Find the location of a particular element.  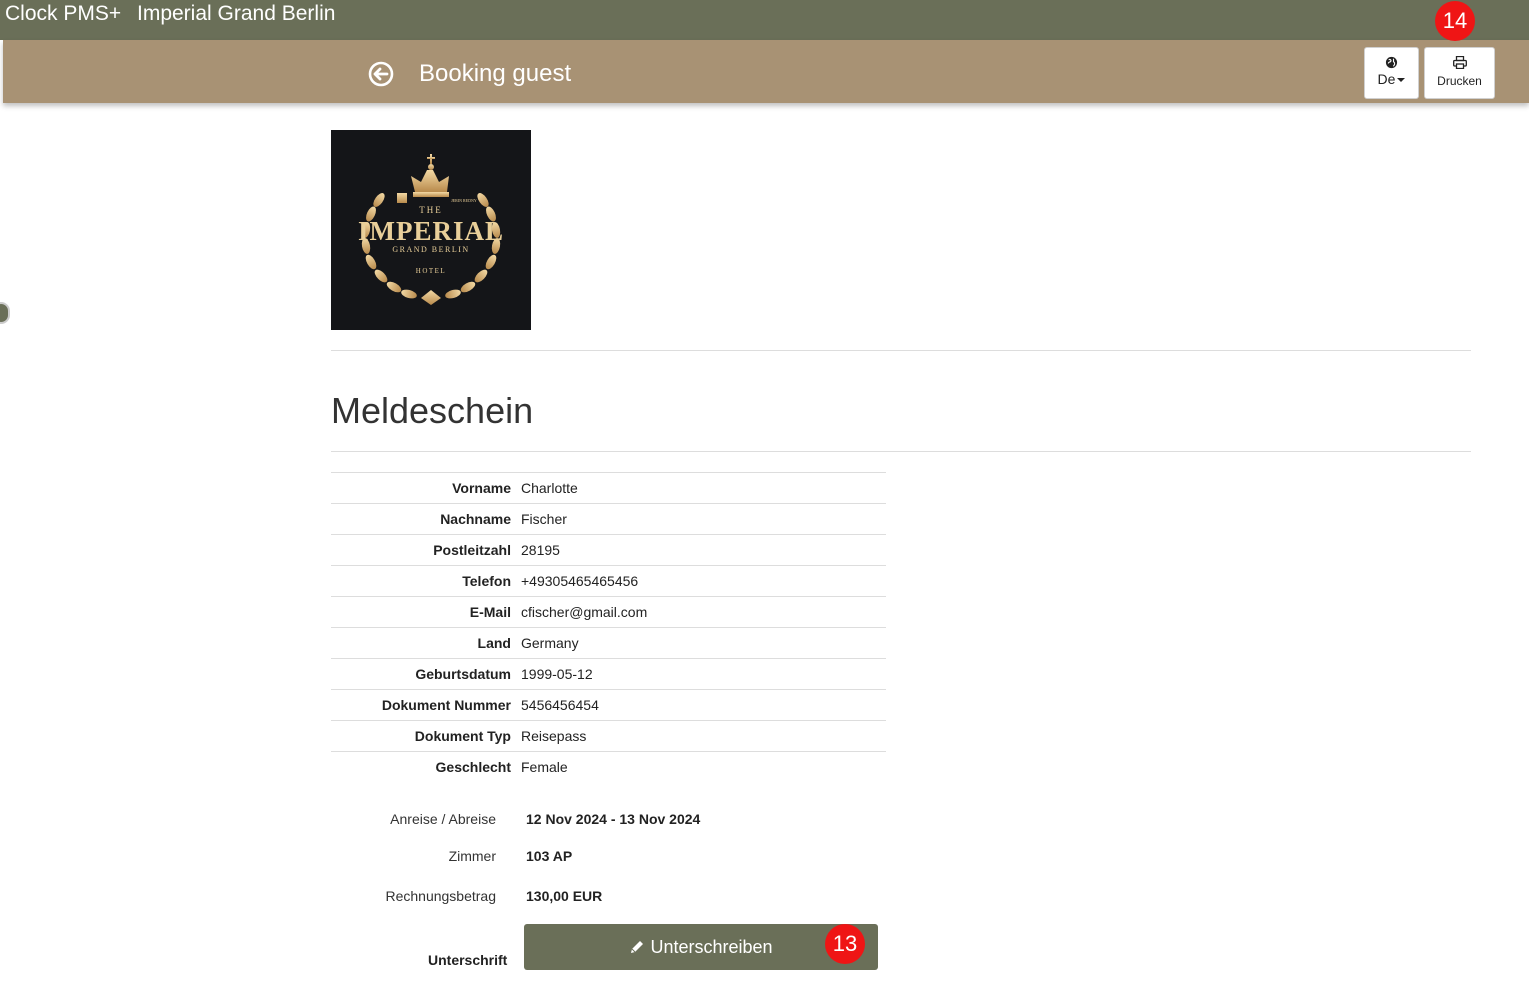

room-value: 103 AP is located at coordinates (549, 856).